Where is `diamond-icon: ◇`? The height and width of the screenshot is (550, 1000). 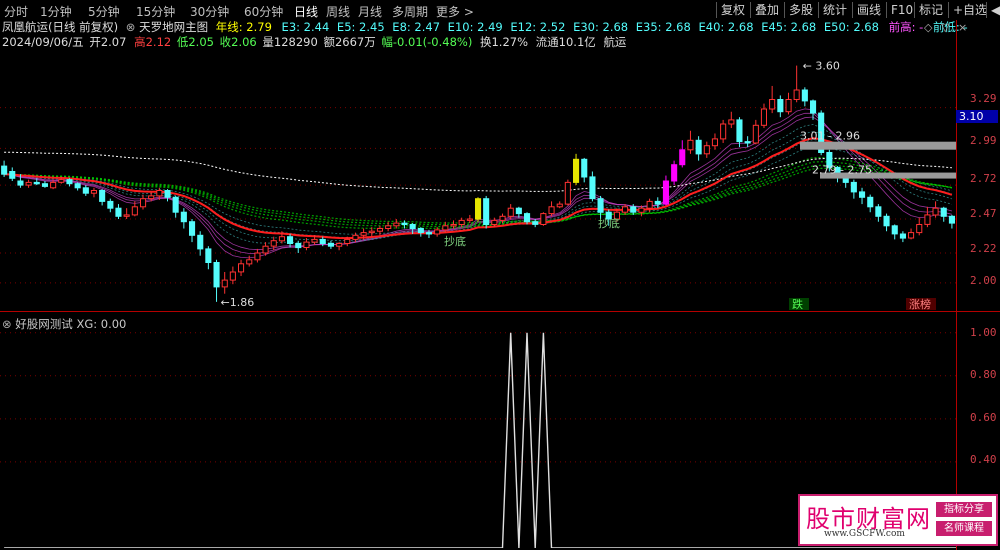 diamond-icon: ◇ is located at coordinates (928, 27).